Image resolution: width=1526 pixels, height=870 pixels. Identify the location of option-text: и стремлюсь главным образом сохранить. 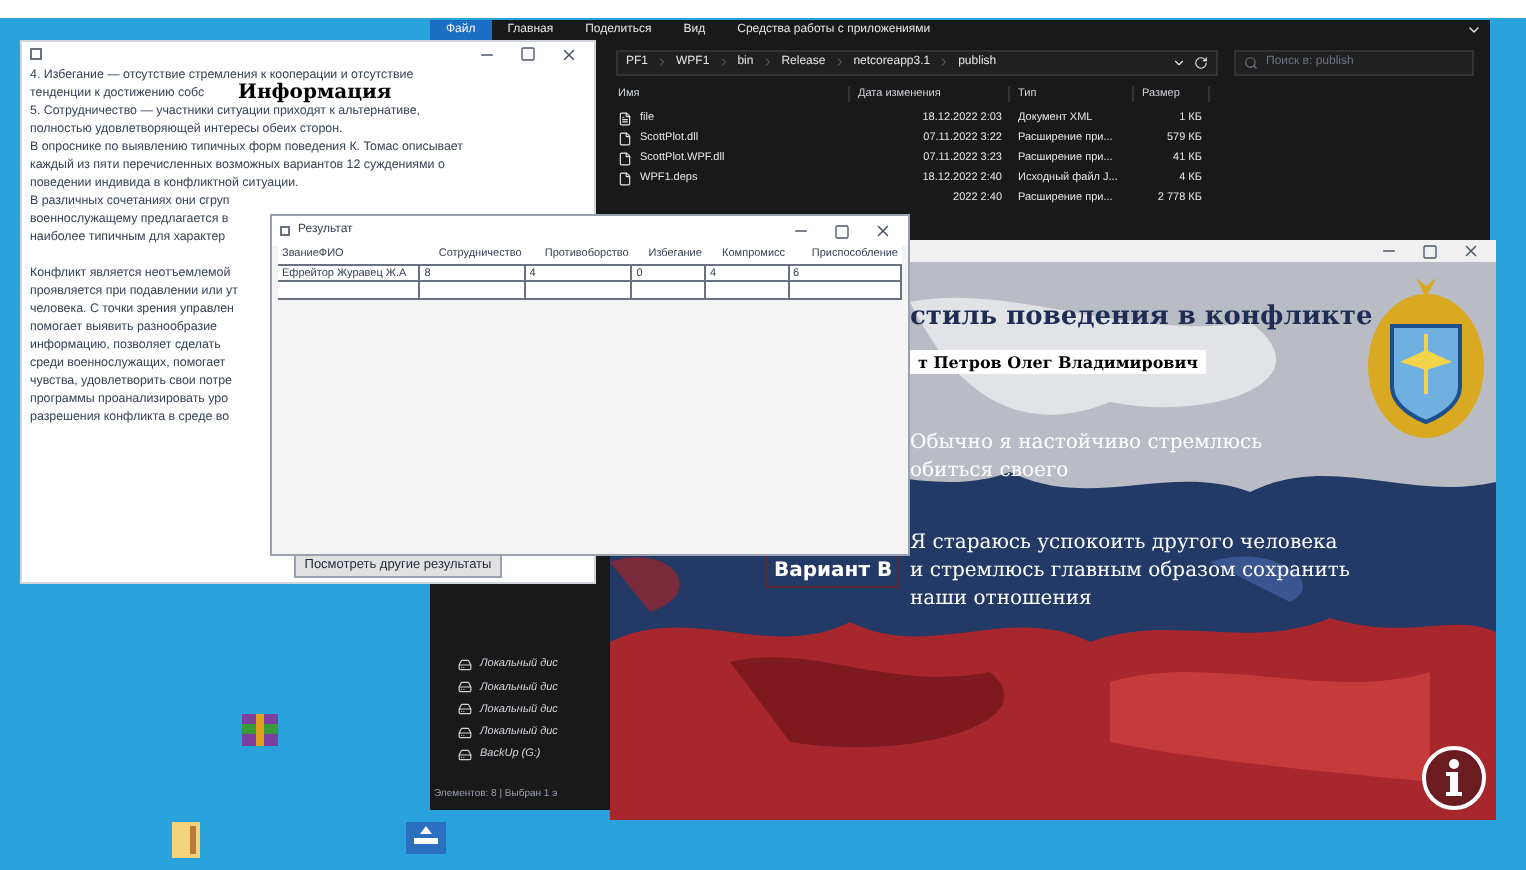
(1130, 571).